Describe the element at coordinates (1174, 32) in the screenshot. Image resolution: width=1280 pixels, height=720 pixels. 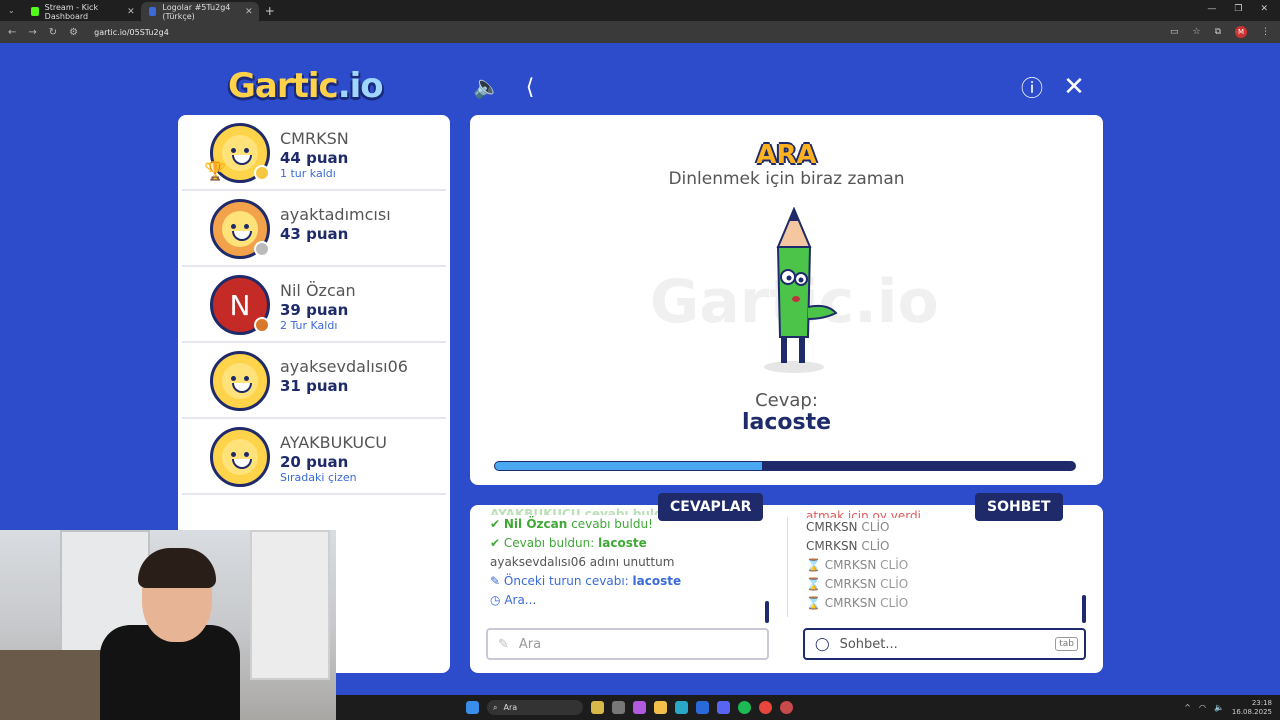
I see `cast-icon: ▭` at that location.